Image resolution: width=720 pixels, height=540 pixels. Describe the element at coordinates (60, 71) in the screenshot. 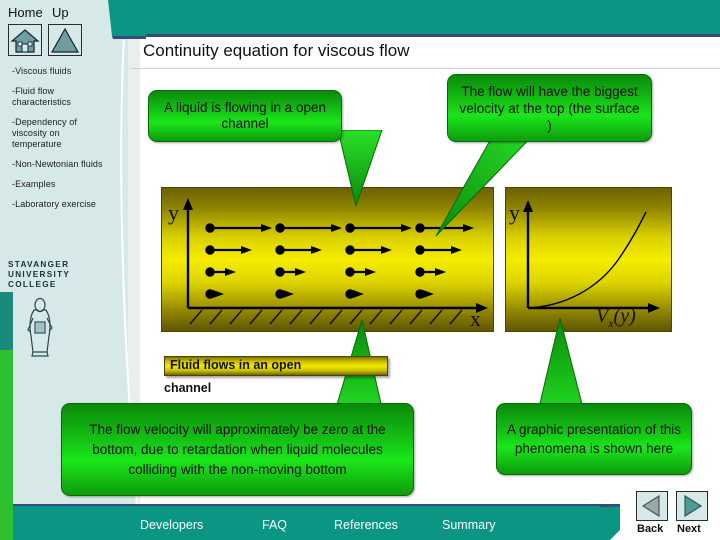

I see `sidebar-item-viscous-fluids: -Viscous fluids` at that location.